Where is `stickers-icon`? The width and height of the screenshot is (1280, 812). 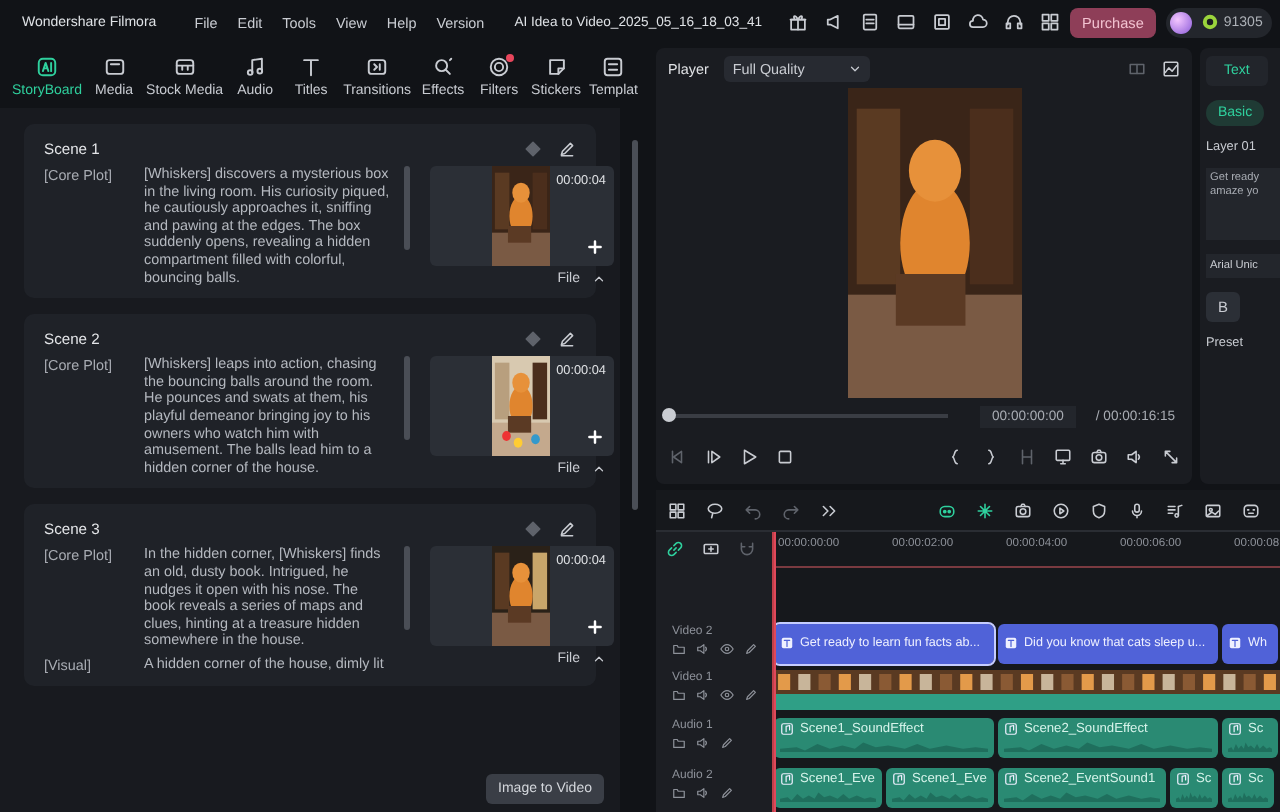
stickers-icon is located at coordinates (556, 66).